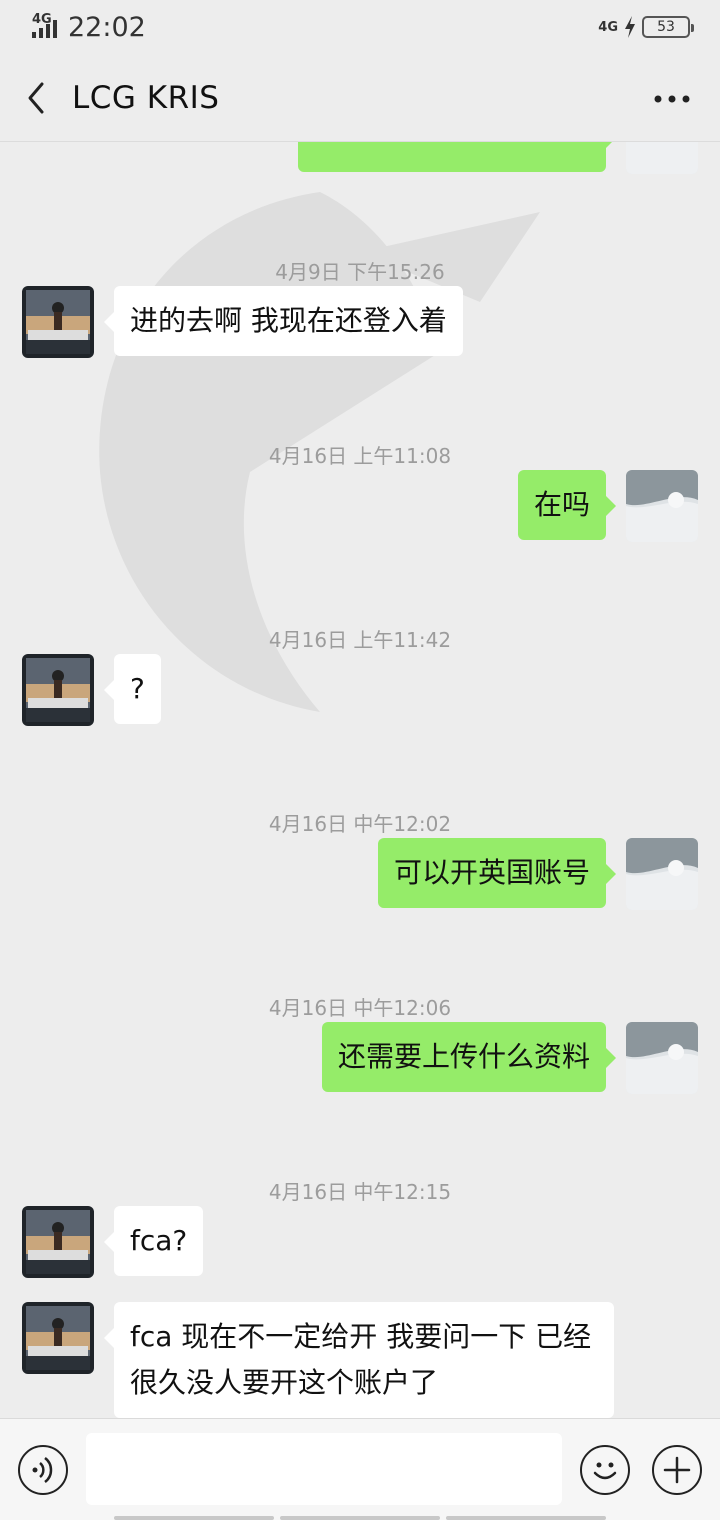 The height and width of the screenshot is (1520, 720). I want to click on chat-header: LCG KRIS, so click(360, 99).